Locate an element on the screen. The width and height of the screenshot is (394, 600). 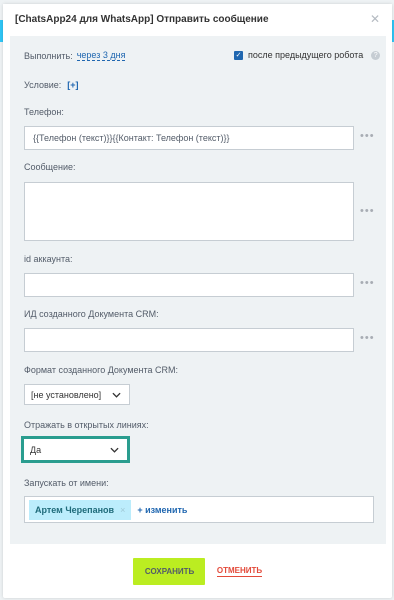
condition-row: Условие: [+] is located at coordinates (51, 85).